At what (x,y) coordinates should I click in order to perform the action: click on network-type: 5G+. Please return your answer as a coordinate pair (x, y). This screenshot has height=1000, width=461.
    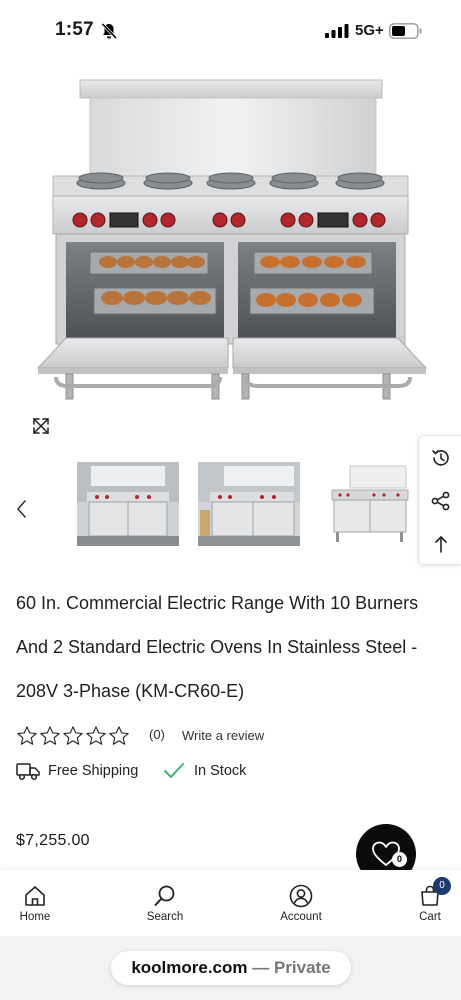
    Looking at the image, I should click on (369, 30).